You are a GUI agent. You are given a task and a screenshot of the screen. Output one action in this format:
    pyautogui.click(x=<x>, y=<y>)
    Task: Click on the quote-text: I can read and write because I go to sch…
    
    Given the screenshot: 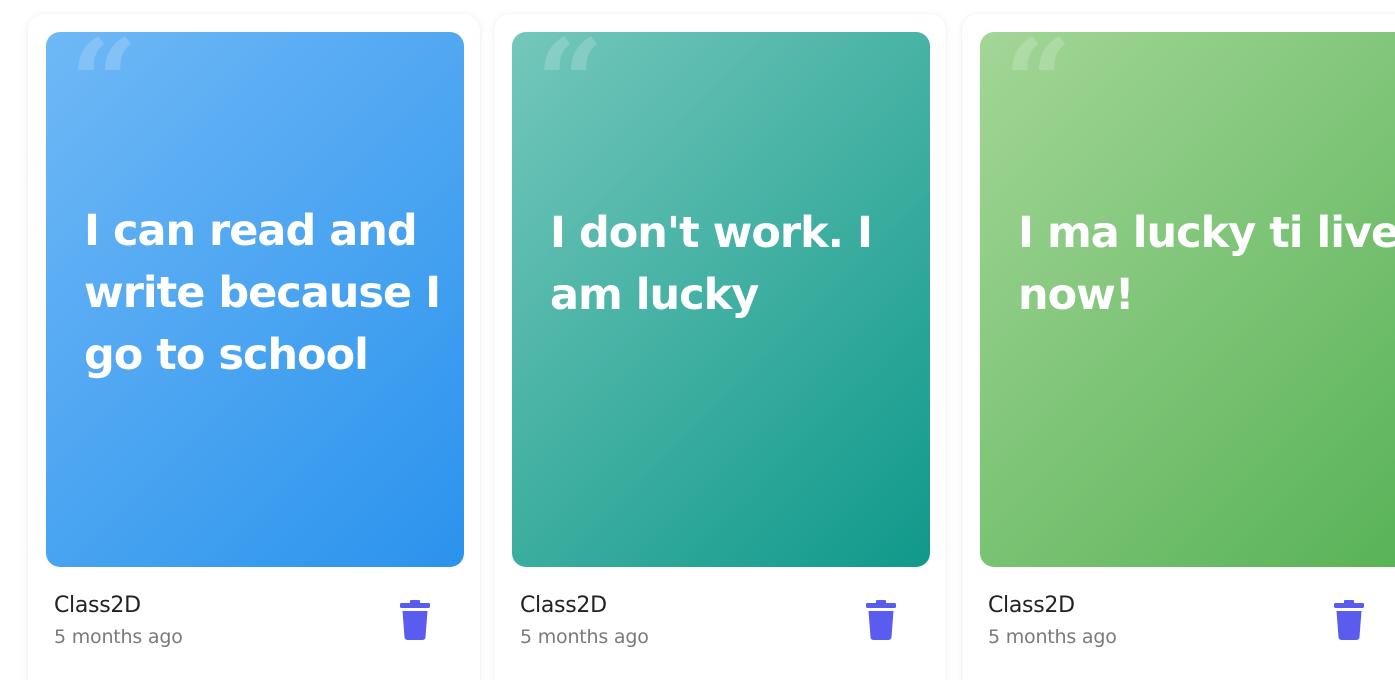 What is the action you would take?
    pyautogui.click(x=262, y=292)
    